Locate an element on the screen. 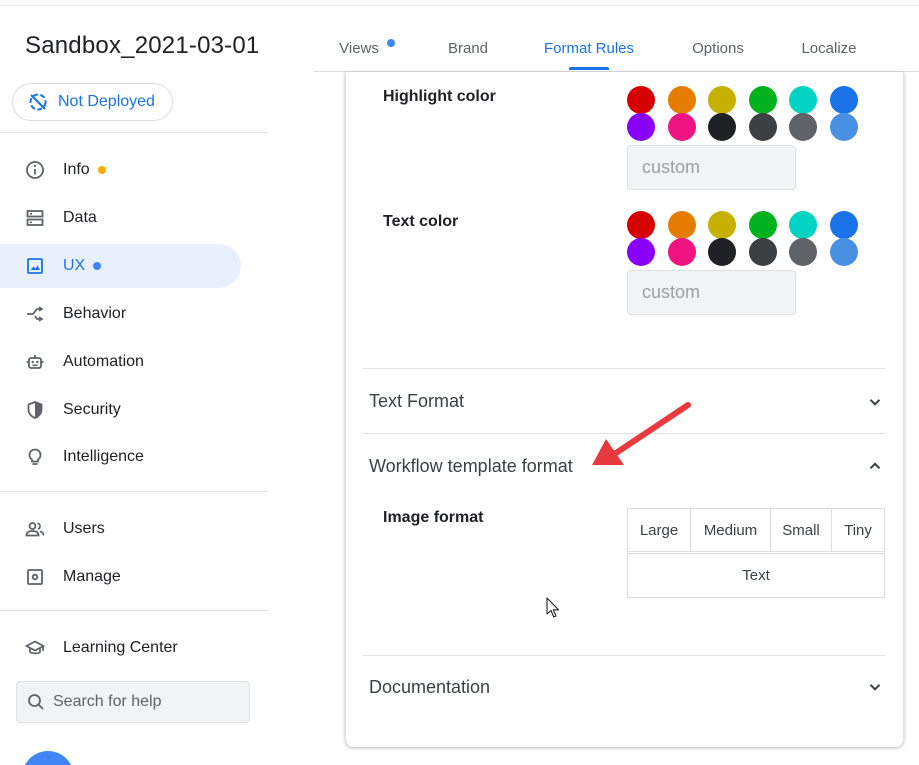  deploy-status-label: Not Deployed is located at coordinates (106, 101).